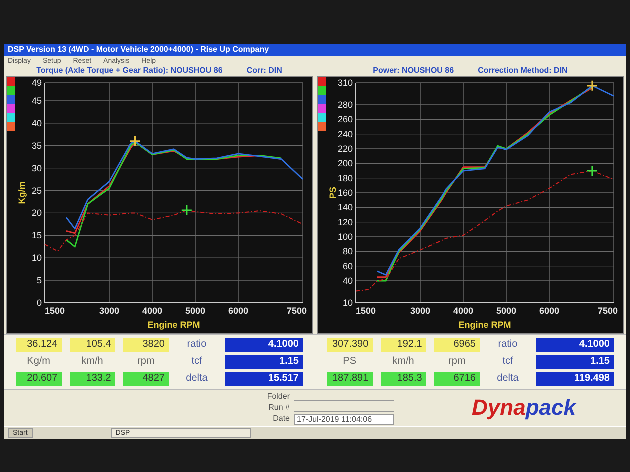 The height and width of the screenshot is (472, 630). What do you see at coordinates (39, 281) in the screenshot?
I see `y-tick-label: 5` at bounding box center [39, 281].